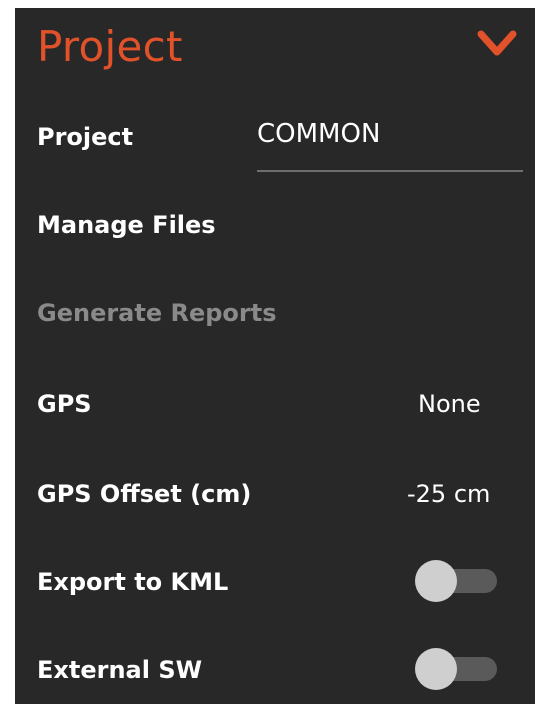  Describe the element at coordinates (319, 134) in the screenshot. I see `project-value: COMMON` at that location.